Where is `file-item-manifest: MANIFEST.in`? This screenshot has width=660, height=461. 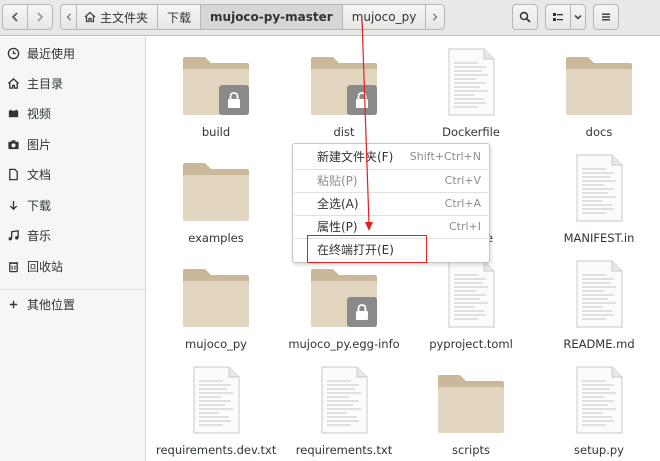
file-item-manifest: MANIFEST.in is located at coordinates (599, 199).